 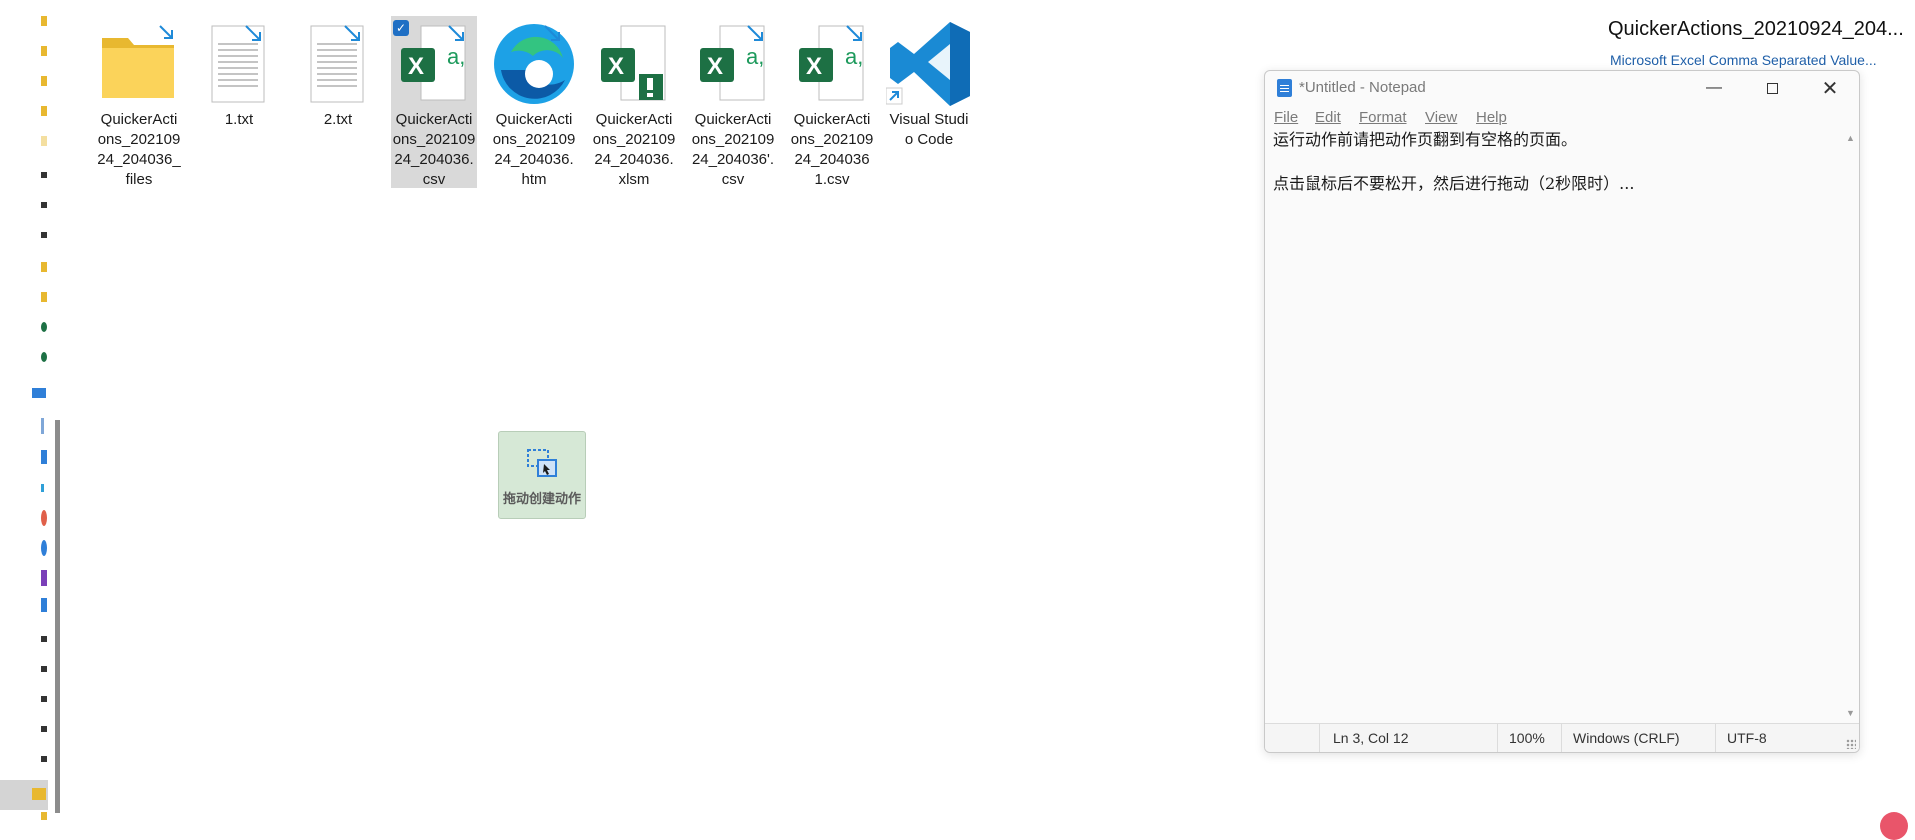 I want to click on icon-label: QuickerActions_20210924_204036.csv, so click(x=434, y=149).